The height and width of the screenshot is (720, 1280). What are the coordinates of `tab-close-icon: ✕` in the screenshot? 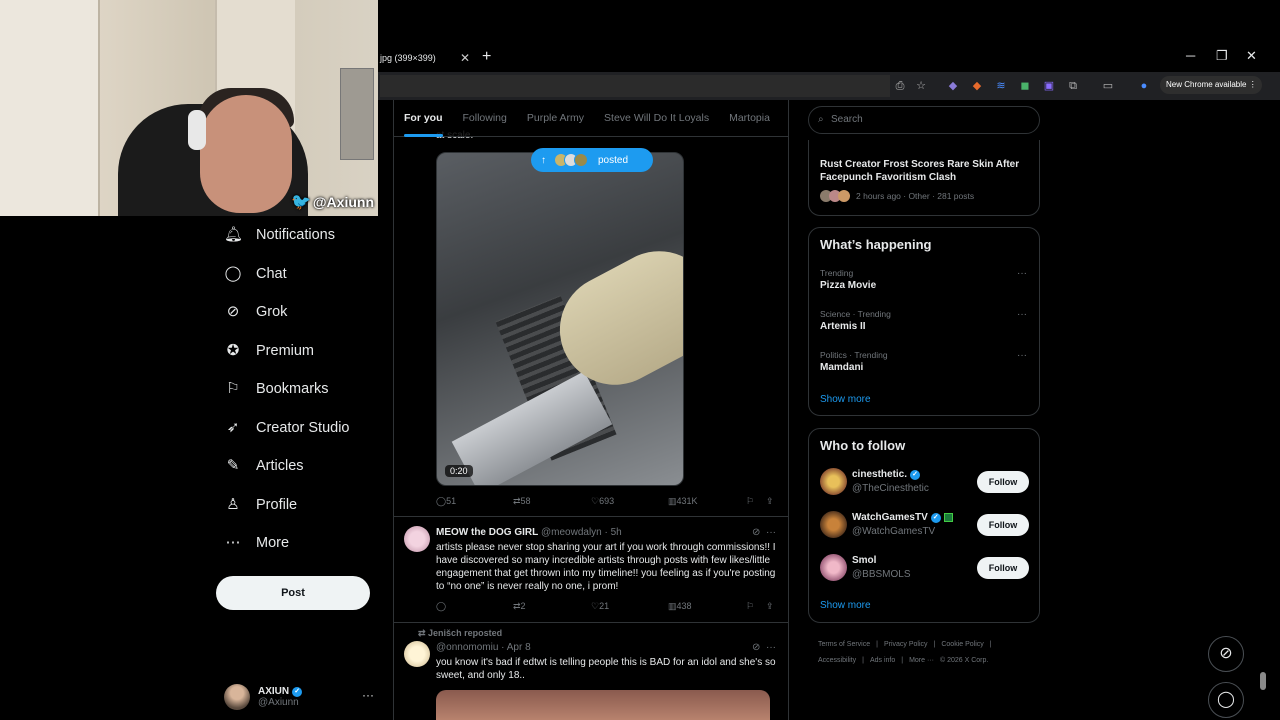 It's located at (465, 58).